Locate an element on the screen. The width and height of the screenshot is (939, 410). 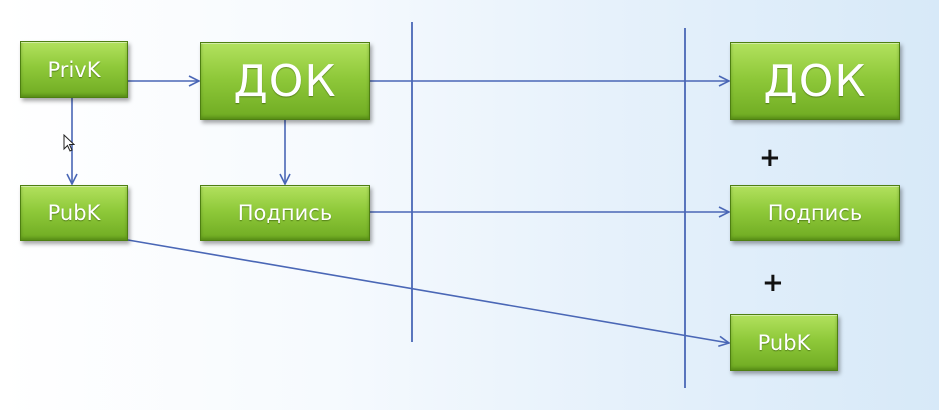
doc-left-label: ДОК is located at coordinates (285, 81).